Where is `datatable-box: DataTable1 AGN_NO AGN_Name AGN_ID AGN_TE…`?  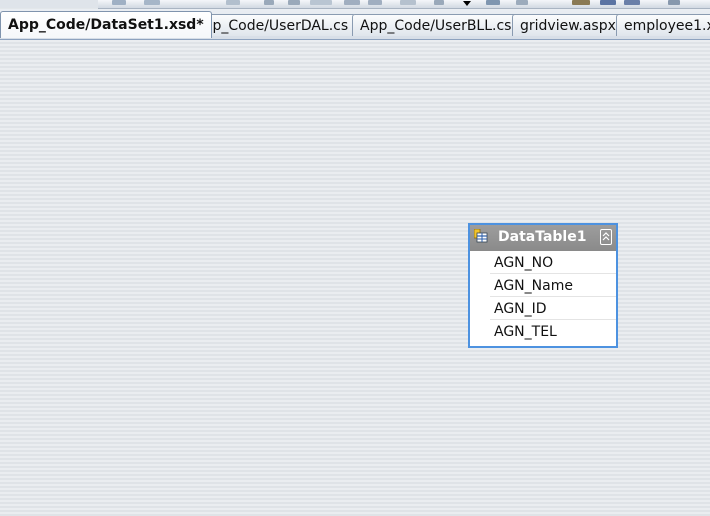 datatable-box: DataTable1 AGN_NO AGN_Name AGN_ID AGN_TE… is located at coordinates (543, 285).